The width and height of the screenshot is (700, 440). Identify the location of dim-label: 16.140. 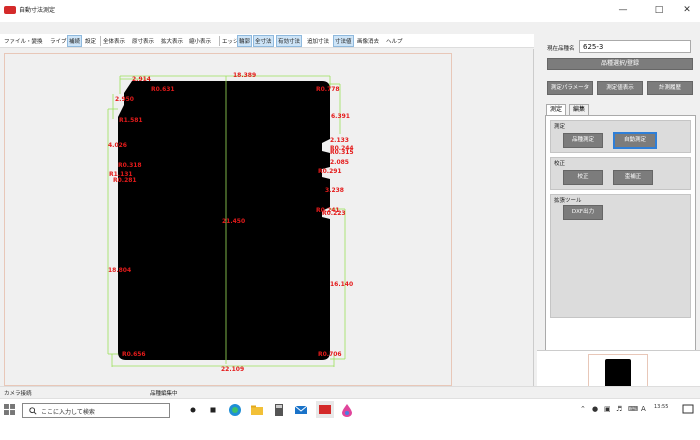
(342, 284).